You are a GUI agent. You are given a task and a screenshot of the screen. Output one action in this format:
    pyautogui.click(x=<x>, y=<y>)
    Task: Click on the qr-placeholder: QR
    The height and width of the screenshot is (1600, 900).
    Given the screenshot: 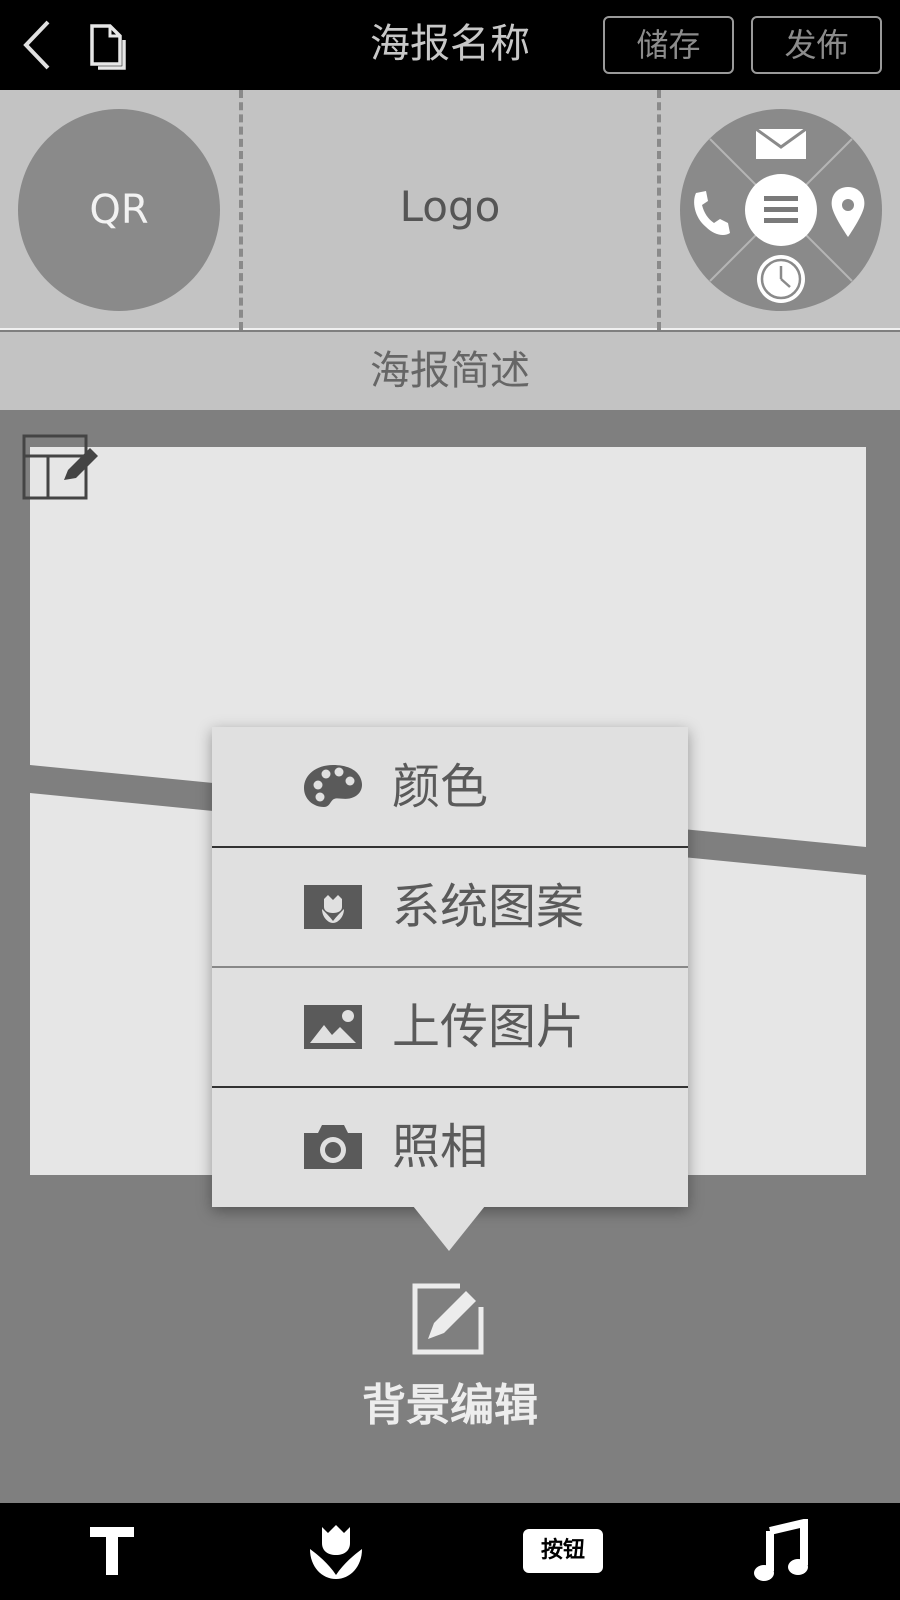 What is the action you would take?
    pyautogui.click(x=119, y=210)
    